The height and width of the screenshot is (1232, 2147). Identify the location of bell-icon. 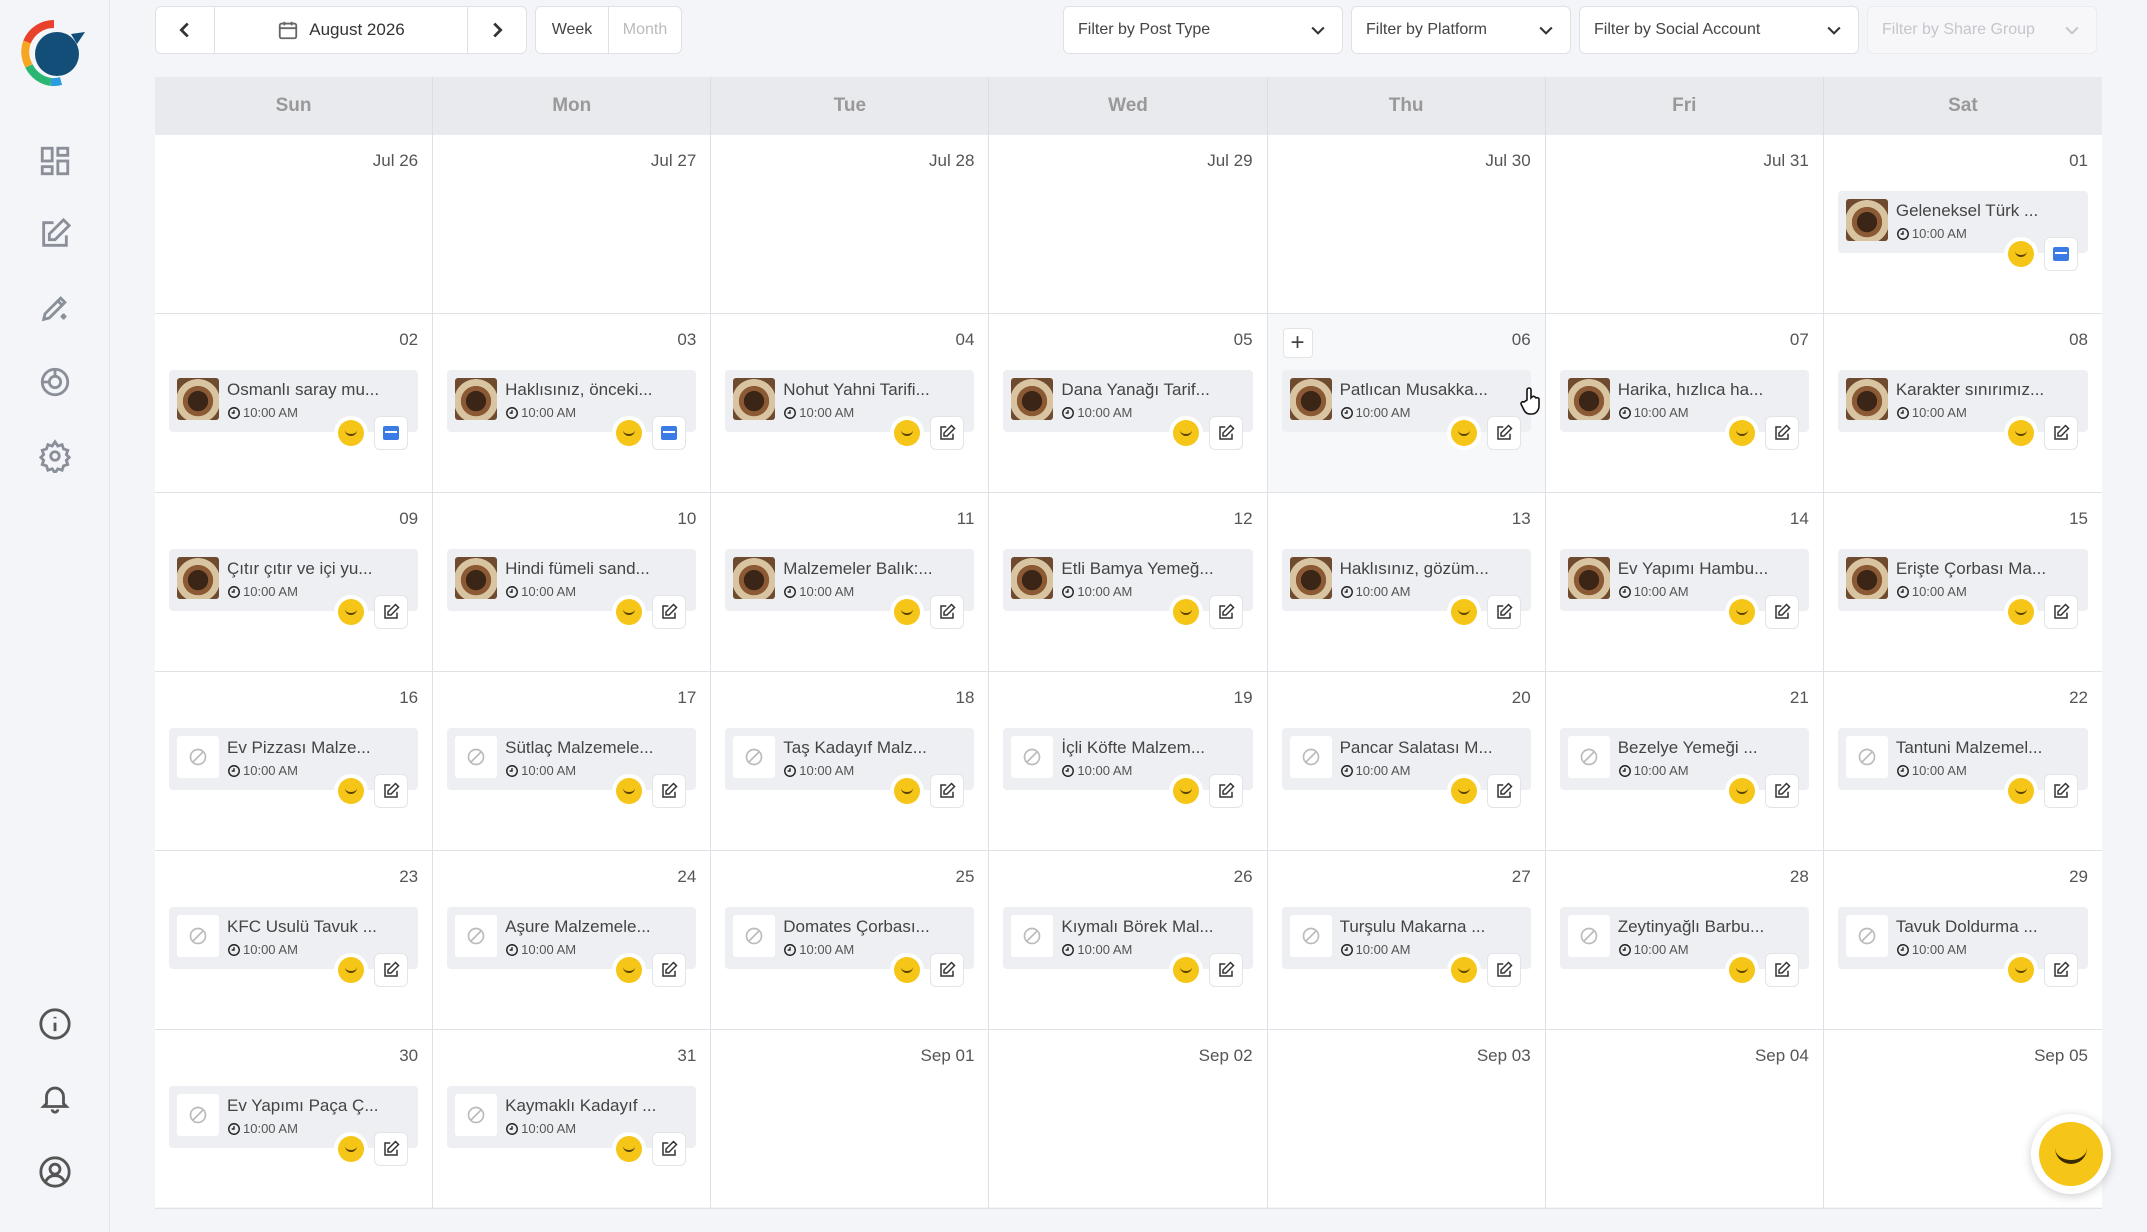
(55, 1098).